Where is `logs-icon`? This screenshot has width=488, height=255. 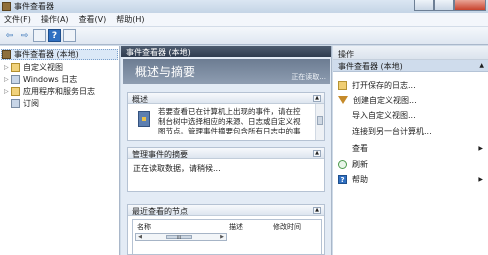 logs-icon is located at coordinates (15, 79).